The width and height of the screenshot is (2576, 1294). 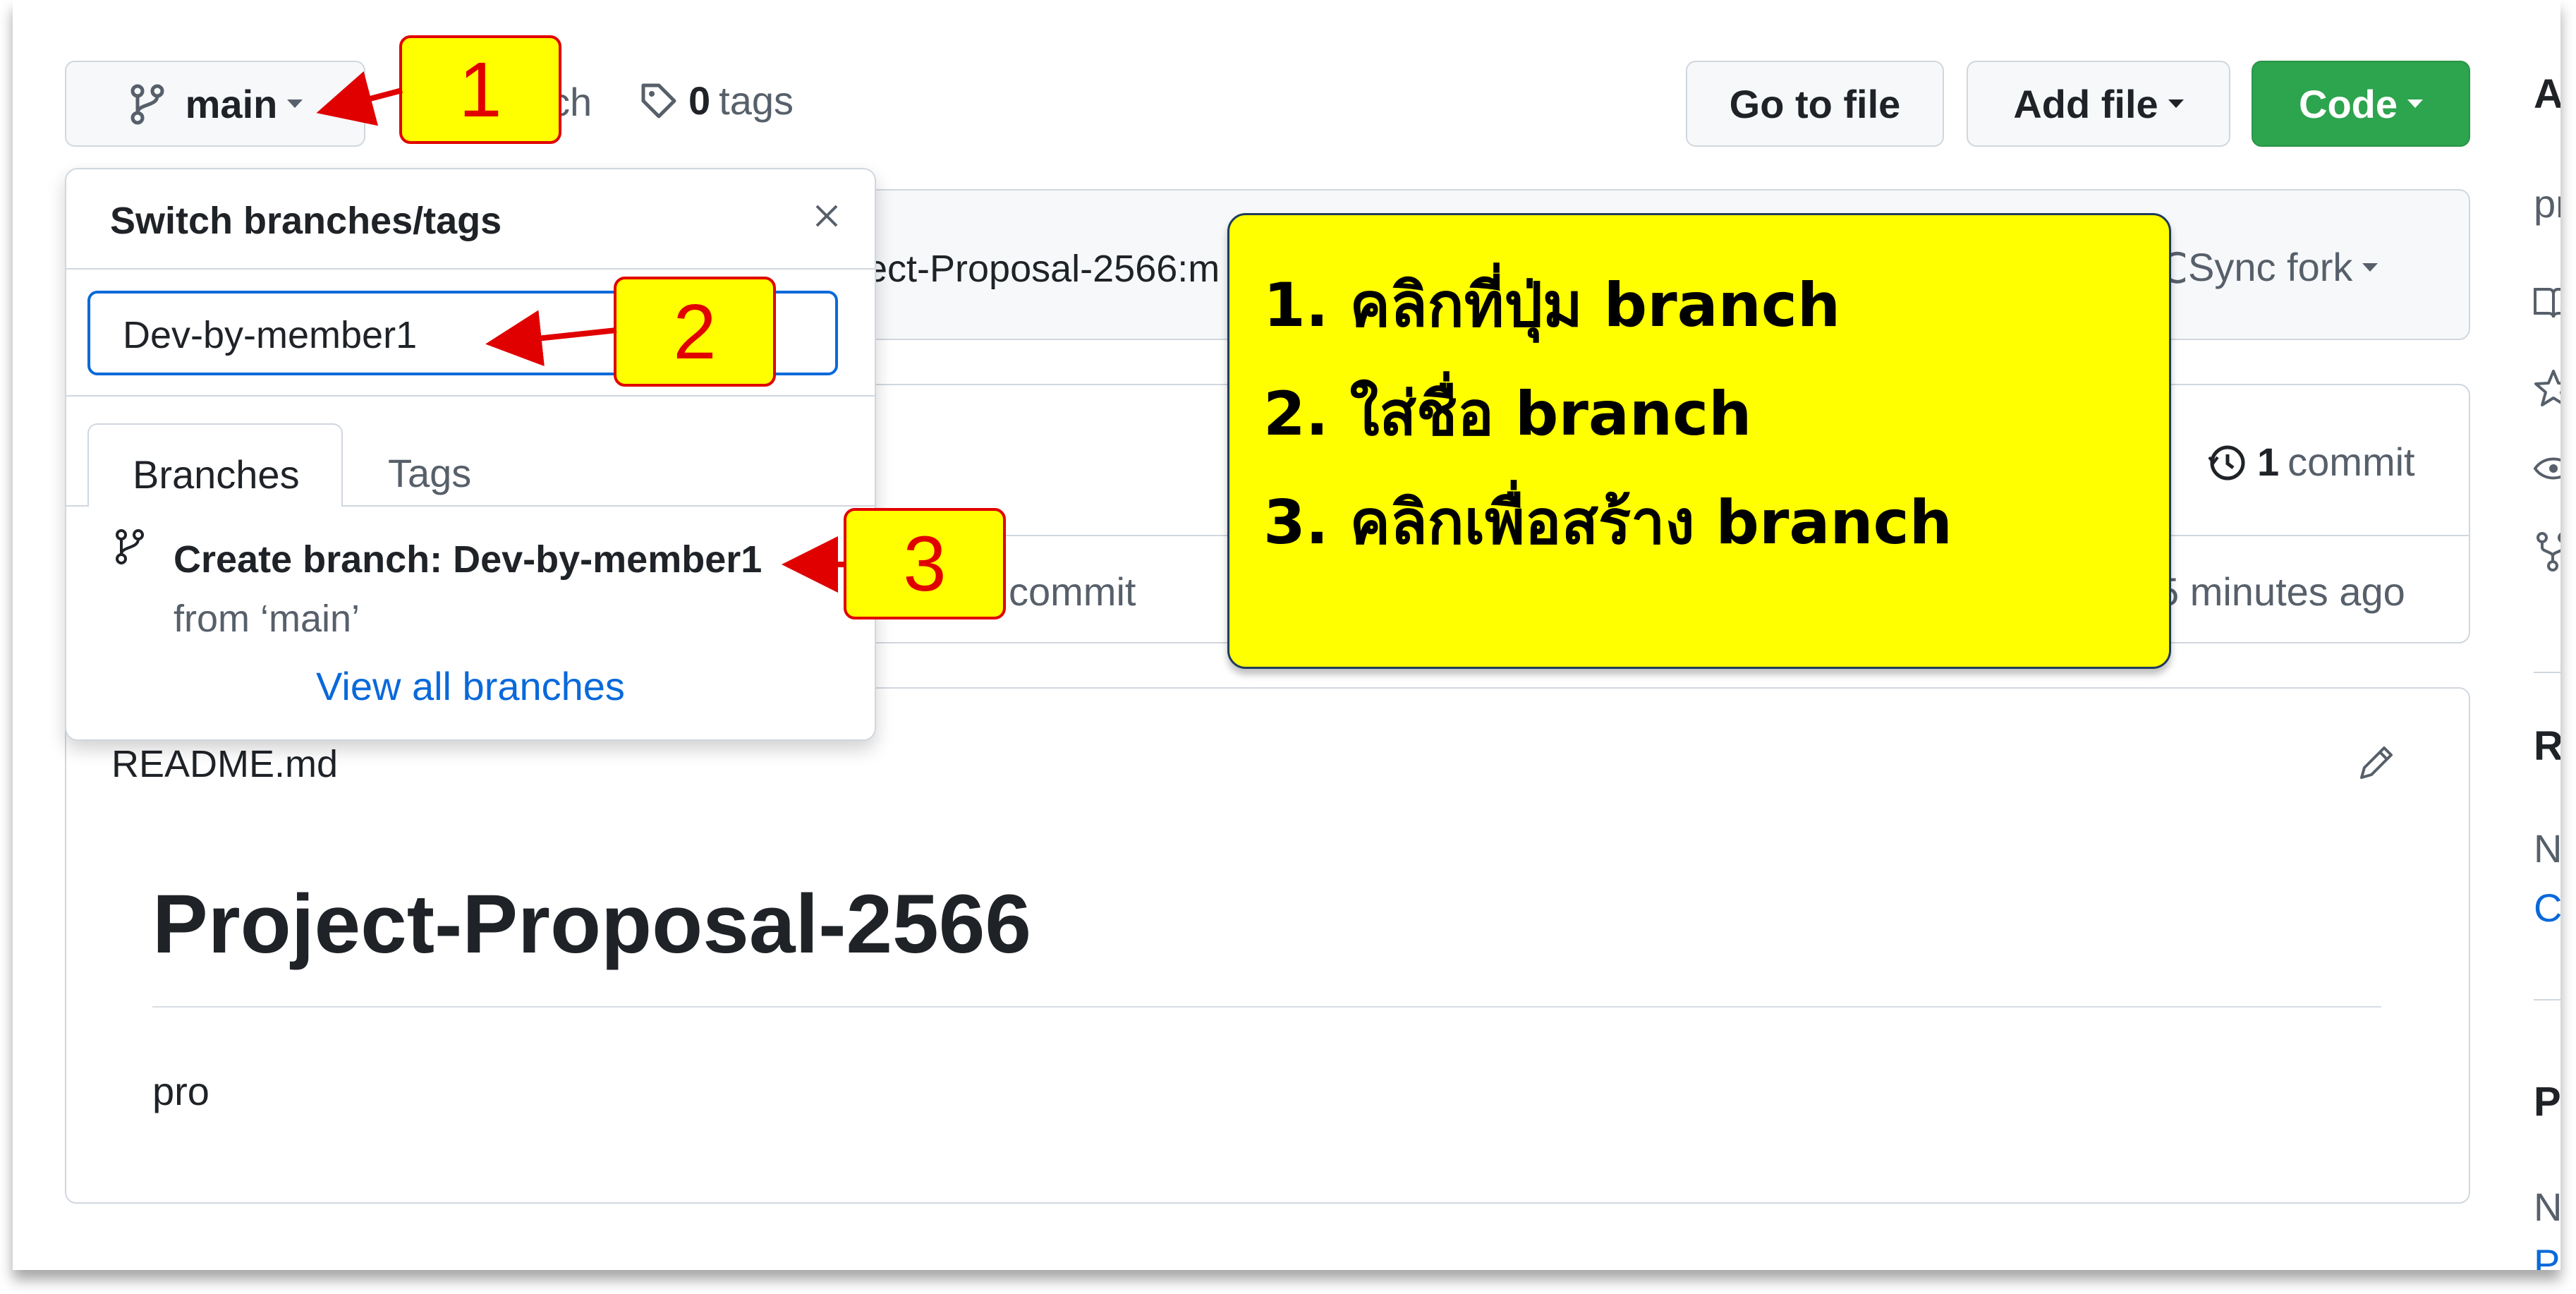 I want to click on annotation-arrows, so click(x=581, y=332).